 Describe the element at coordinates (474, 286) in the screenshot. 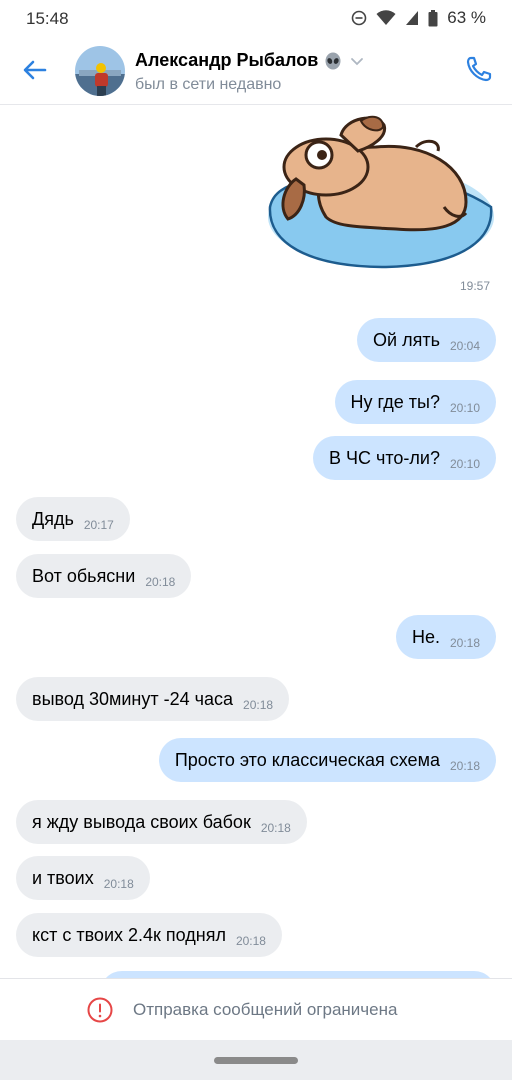

I see `sticker-time: 19:57` at that location.